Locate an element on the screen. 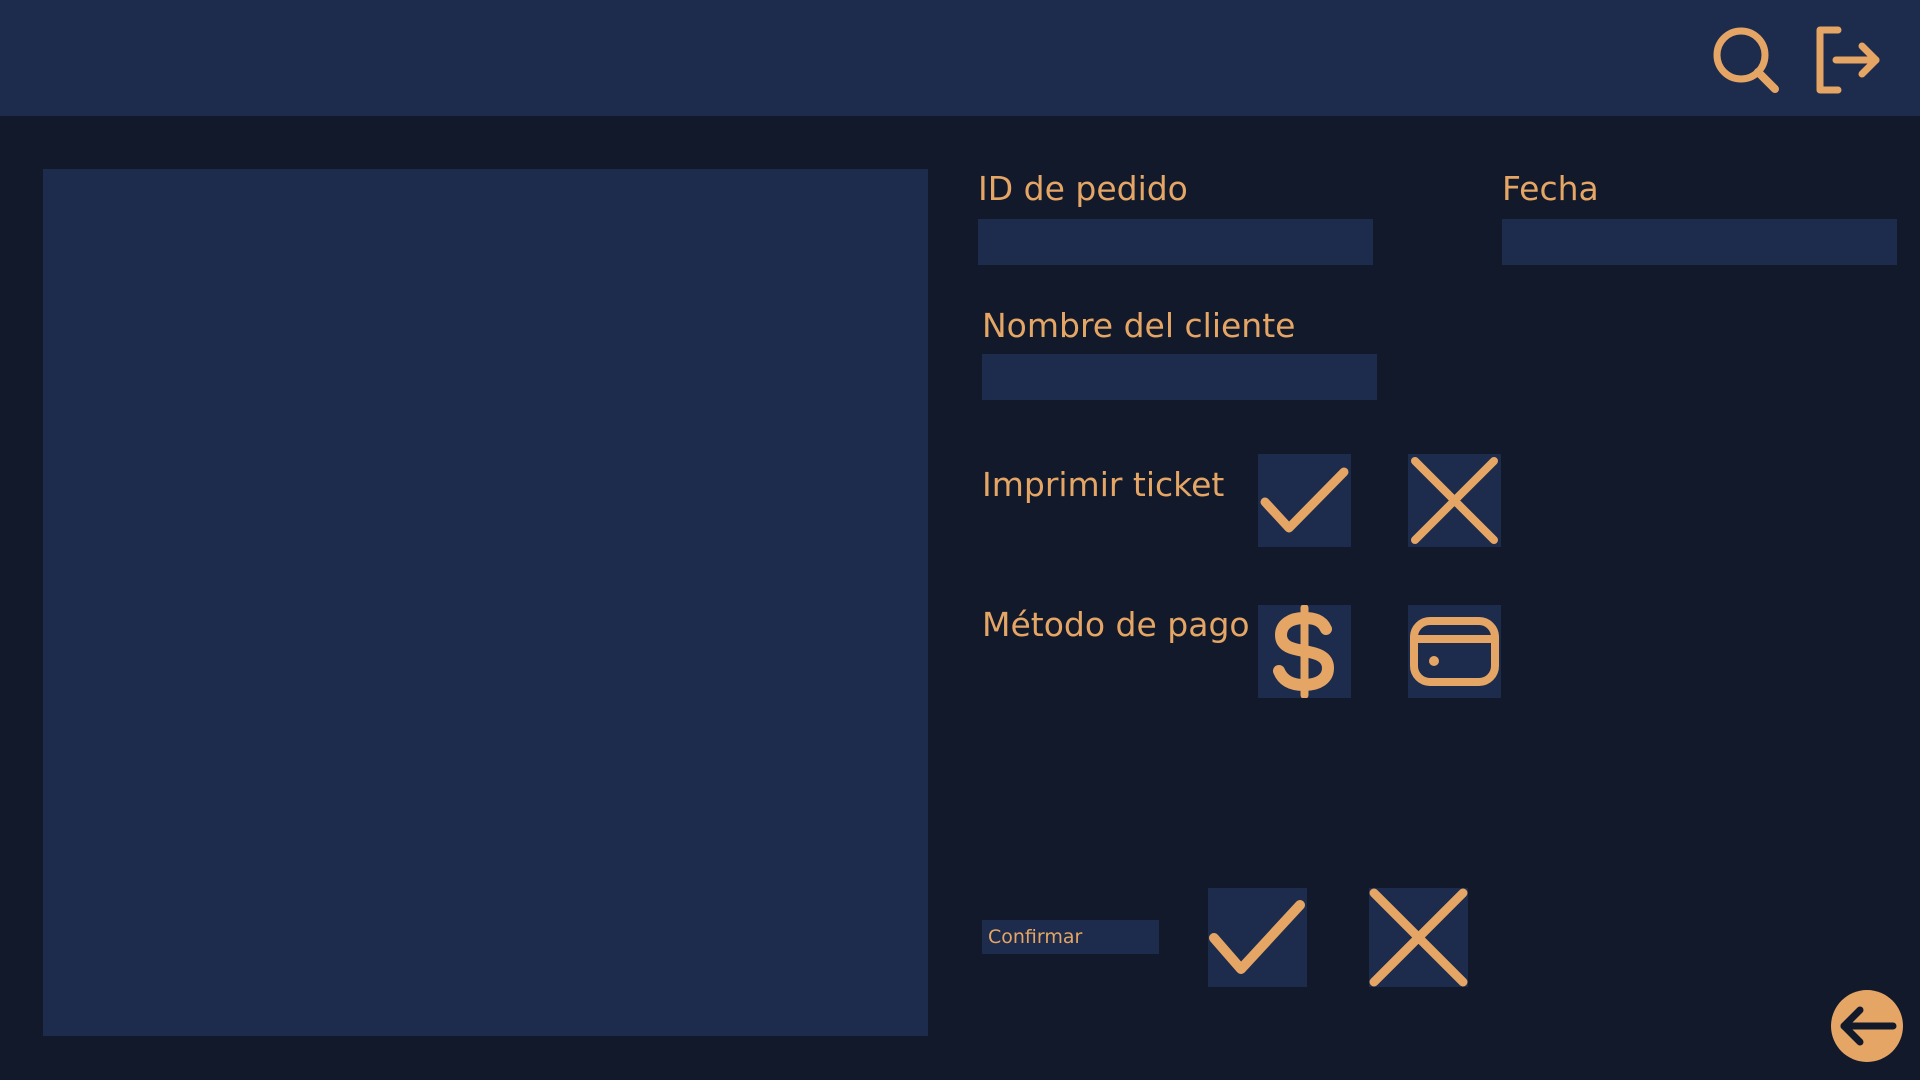 This screenshot has width=1920, height=1080. print-ticket-yes-button is located at coordinates (1304, 500).